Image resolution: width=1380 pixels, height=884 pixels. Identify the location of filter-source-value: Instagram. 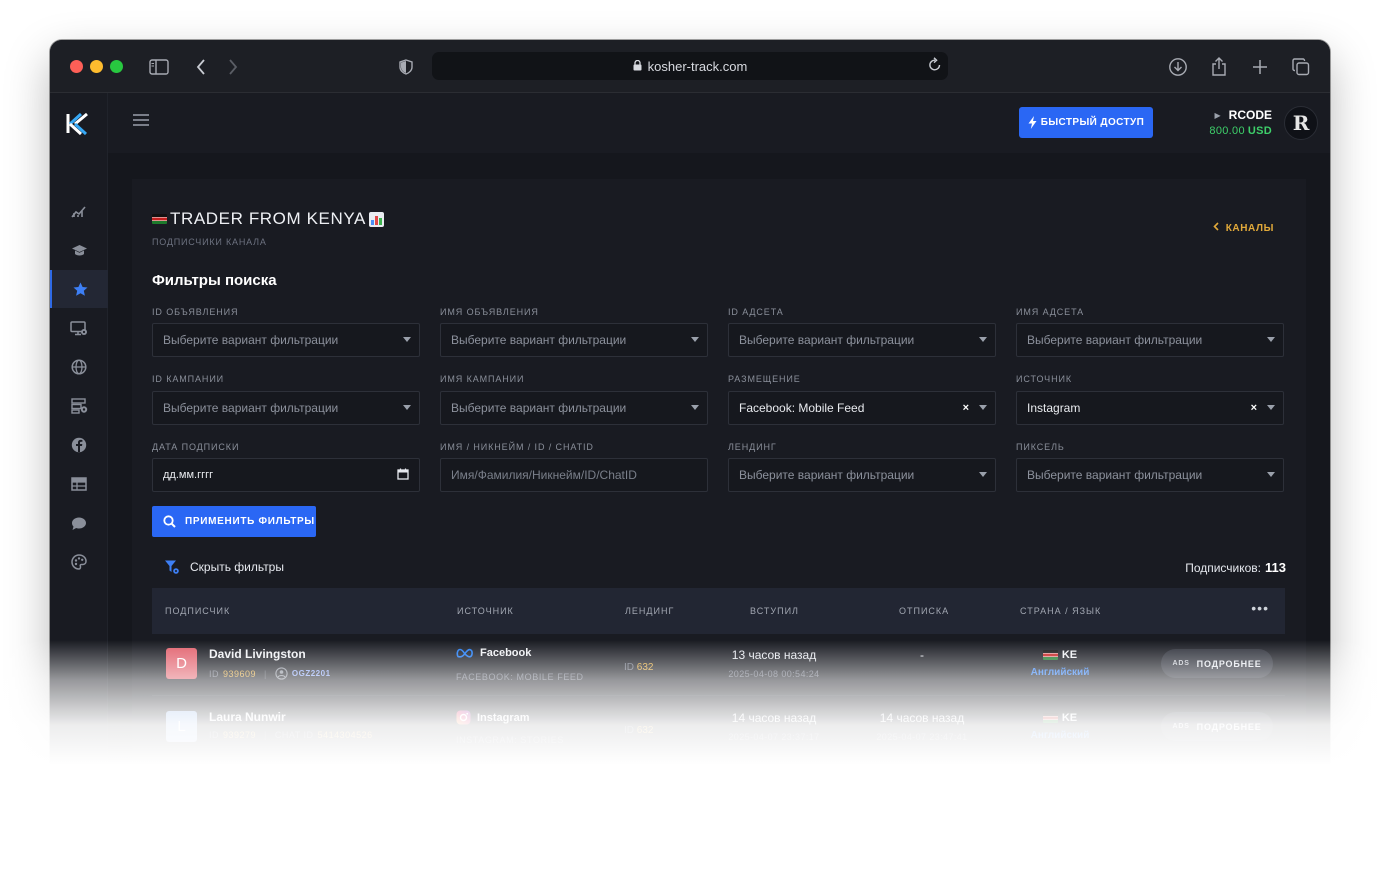
(1054, 408).